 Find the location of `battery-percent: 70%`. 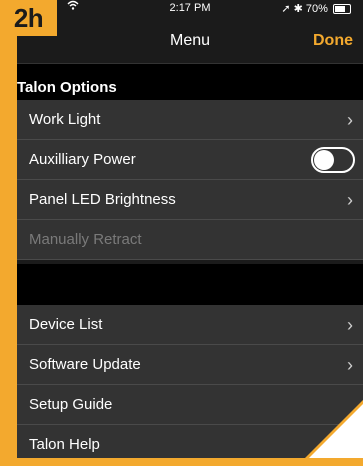

battery-percent: 70% is located at coordinates (316, 9).